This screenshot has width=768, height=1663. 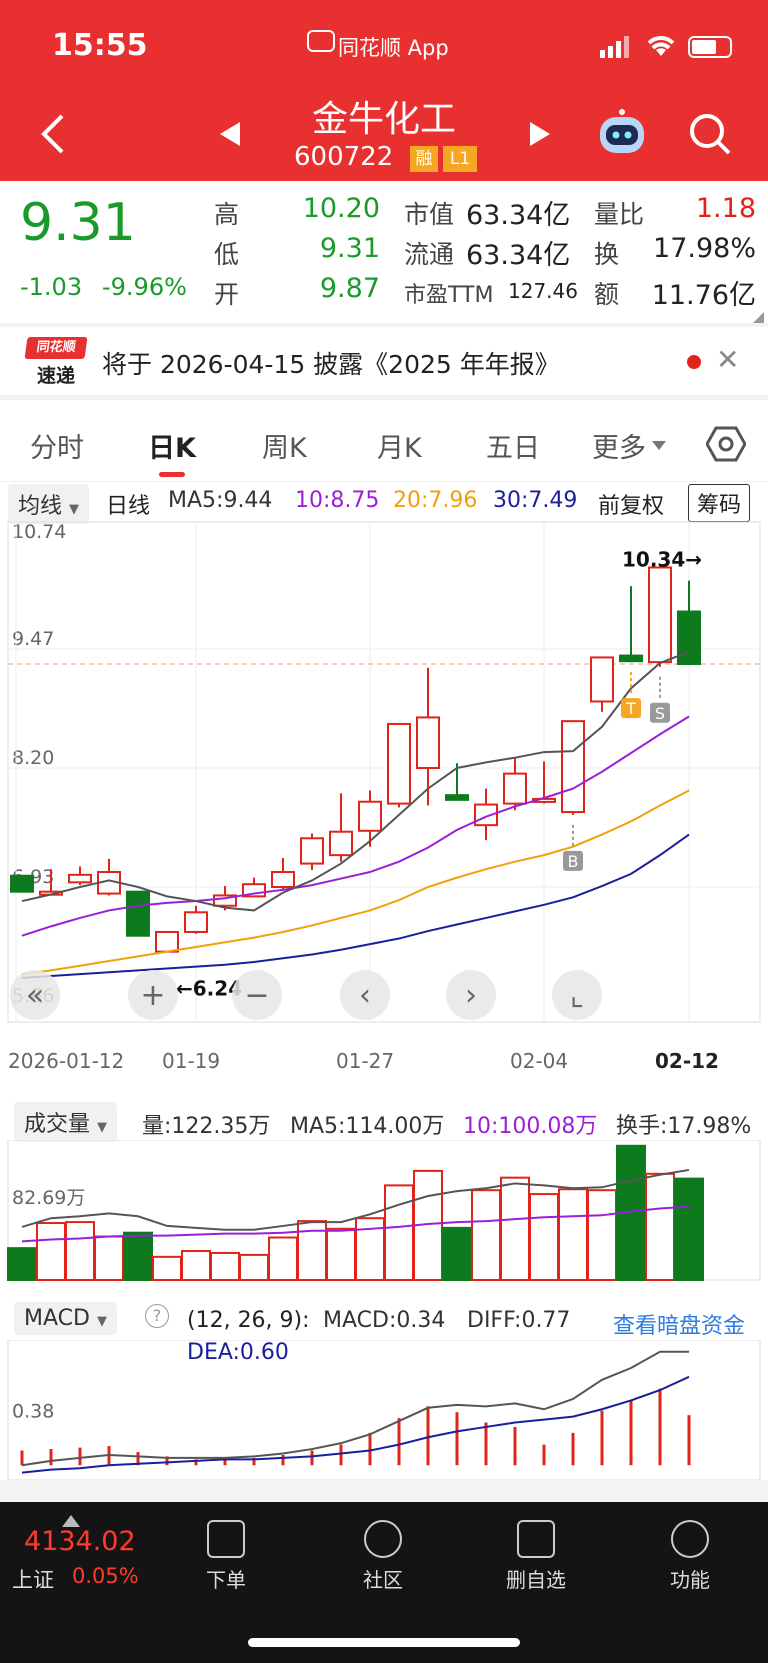 I want to click on x-axis-label: 01-27, so click(x=365, y=1061).